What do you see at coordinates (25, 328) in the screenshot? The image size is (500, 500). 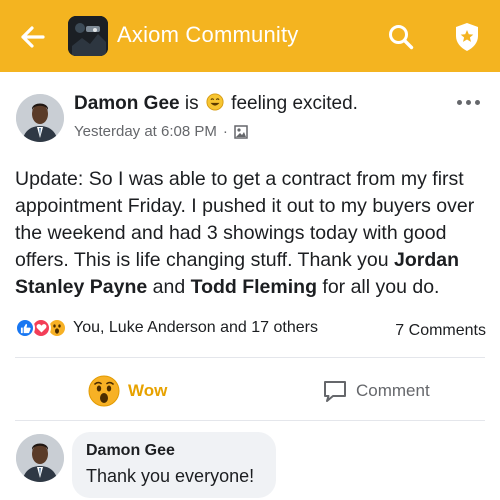 I see `like-reaction-icon` at bounding box center [25, 328].